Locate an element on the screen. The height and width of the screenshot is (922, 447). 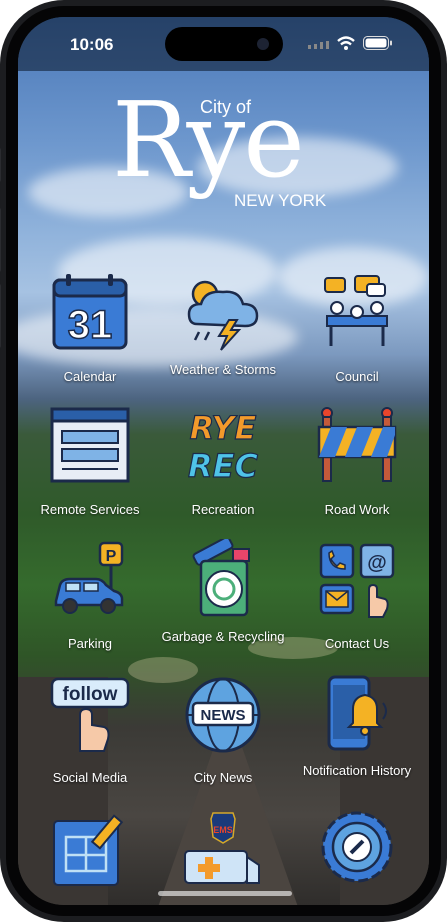
tile-city-news: NEWS City News is located at coordinates (223, 738).